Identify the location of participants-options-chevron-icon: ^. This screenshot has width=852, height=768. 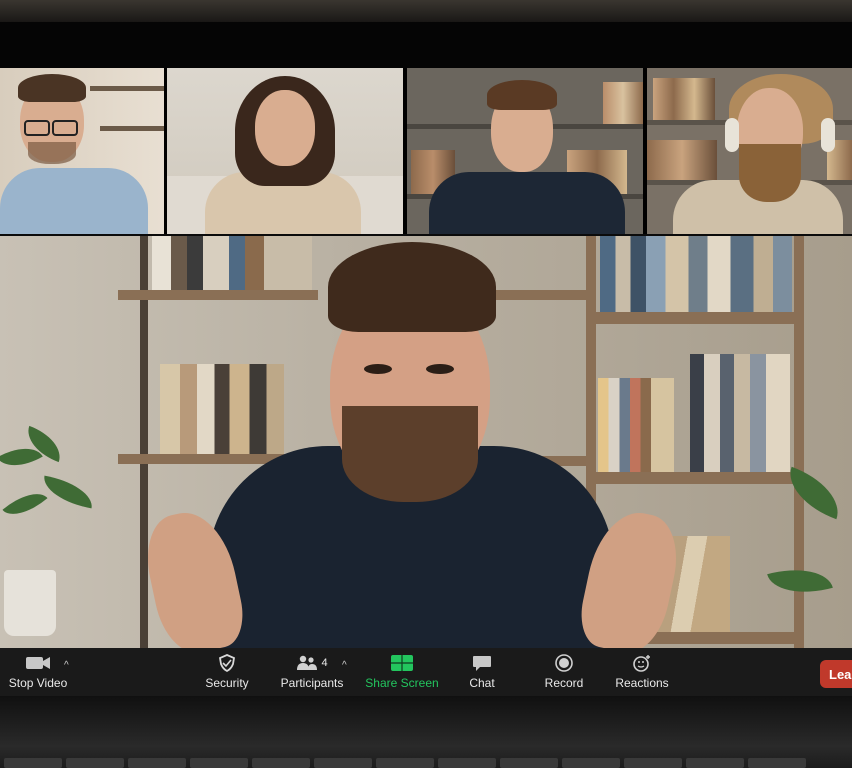
(344, 665).